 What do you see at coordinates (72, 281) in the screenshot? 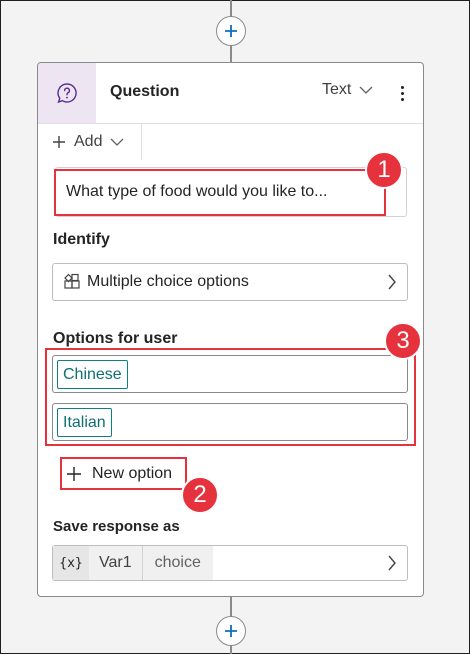
I see `shapes-icon` at bounding box center [72, 281].